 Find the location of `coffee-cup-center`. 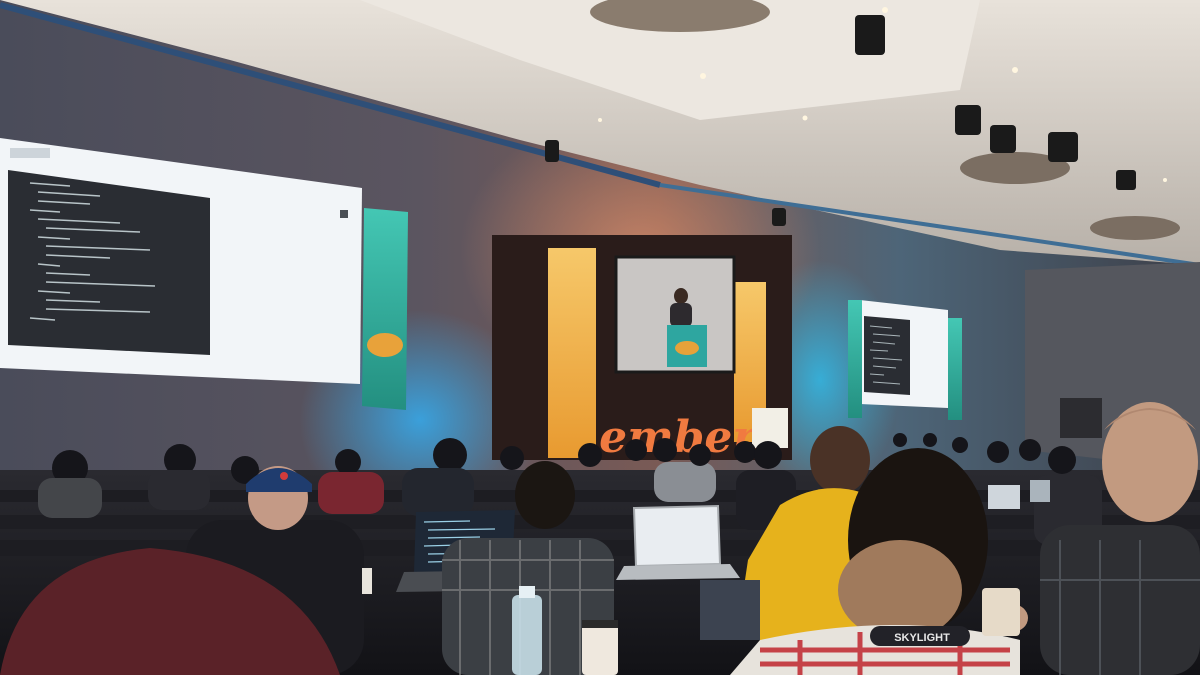

coffee-cup-center is located at coordinates (600, 648).